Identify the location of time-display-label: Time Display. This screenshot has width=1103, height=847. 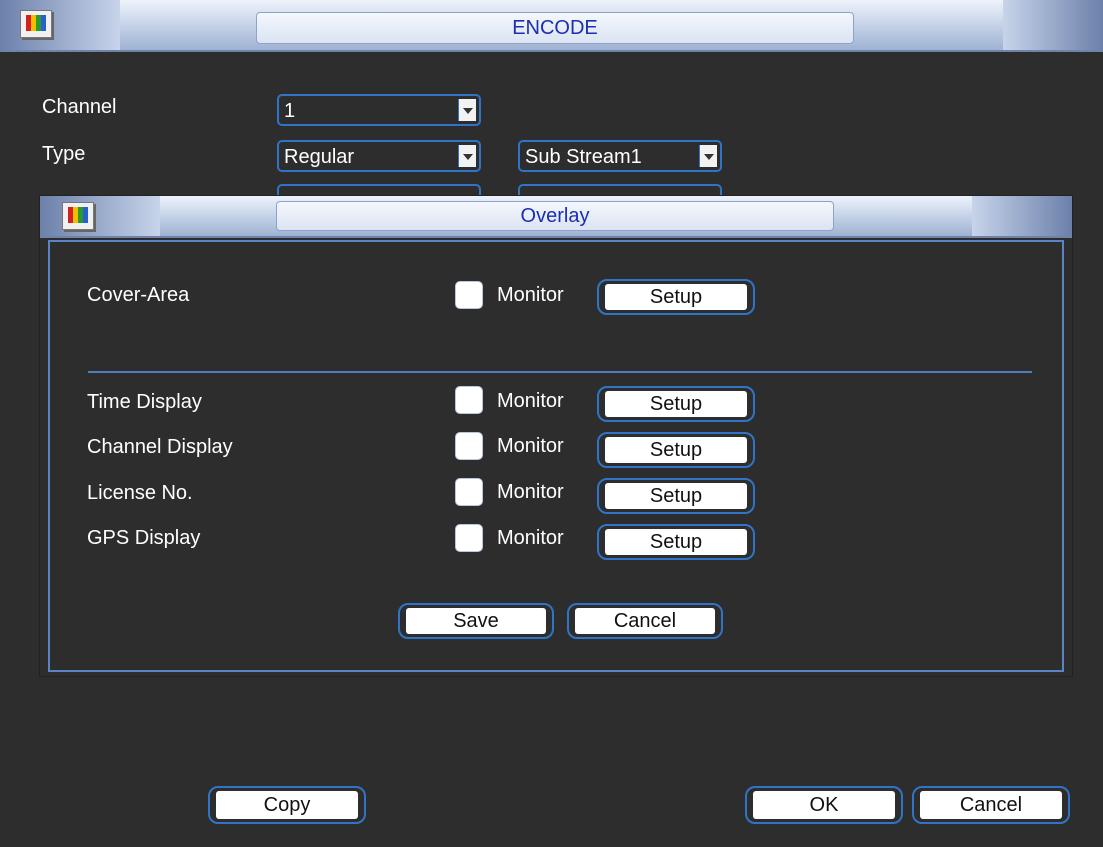
(144, 402).